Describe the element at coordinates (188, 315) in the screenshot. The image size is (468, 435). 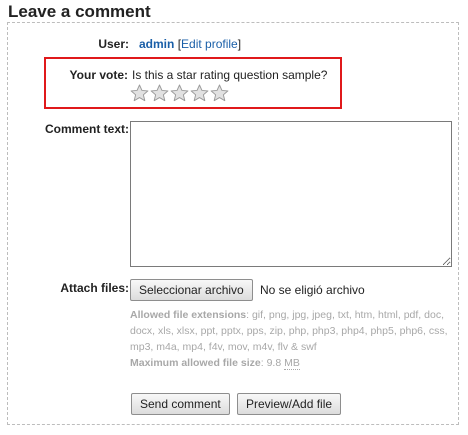
I see `extensions-label: Allowed file extensions` at that location.